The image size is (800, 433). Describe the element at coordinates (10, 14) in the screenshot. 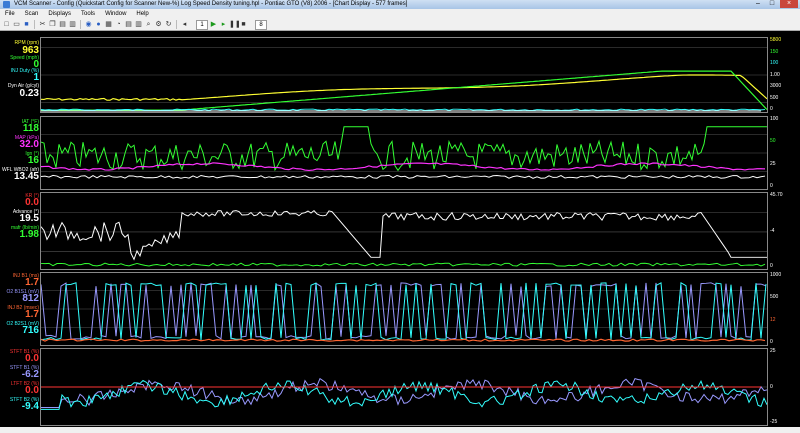

I see `menu-file: File` at that location.